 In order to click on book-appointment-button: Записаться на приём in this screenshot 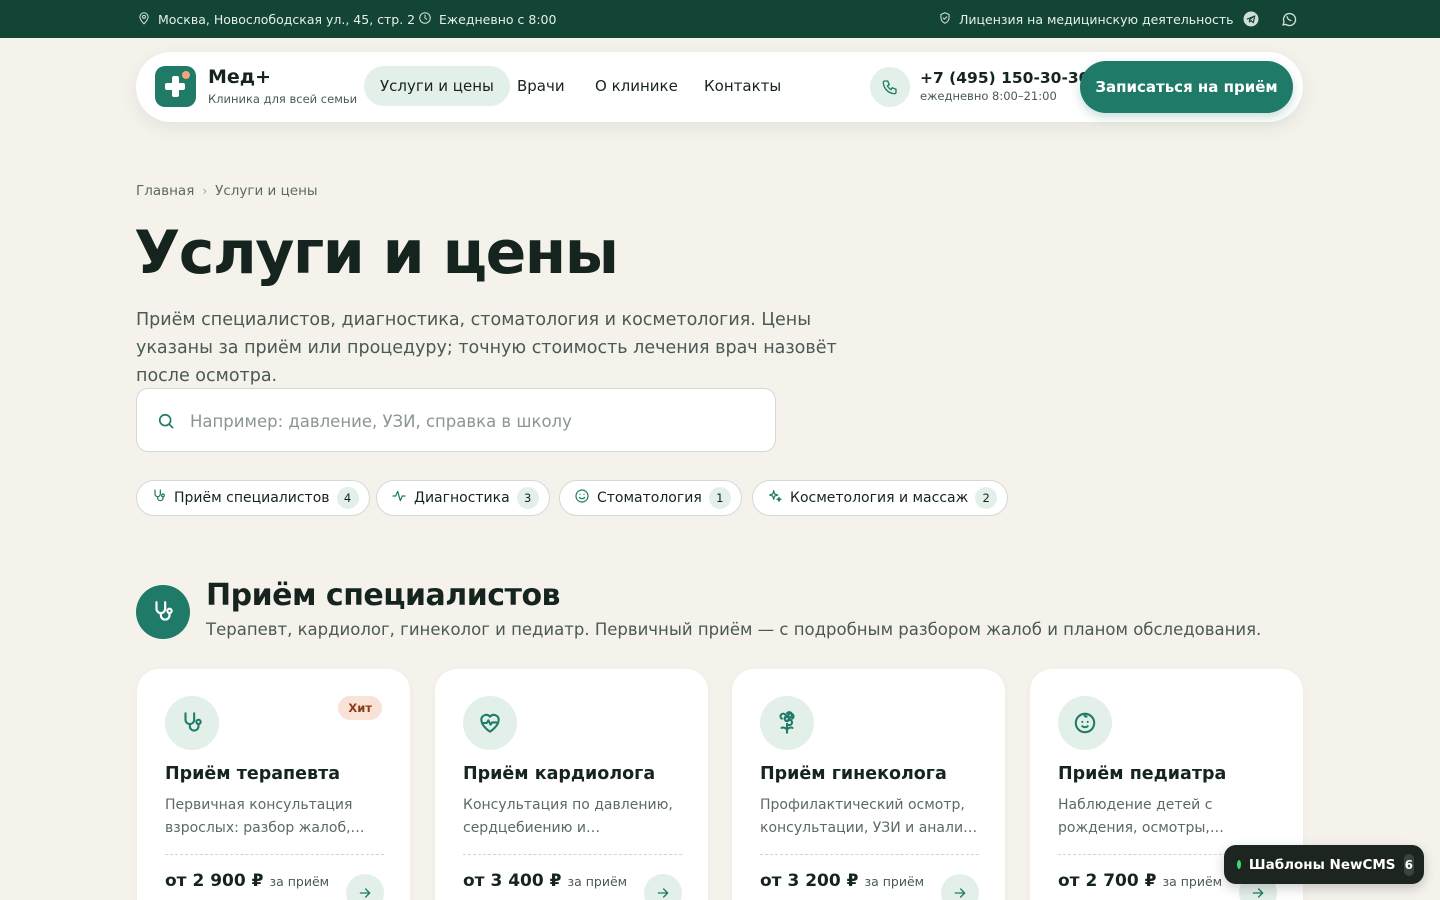, I will do `click(1186, 87)`.